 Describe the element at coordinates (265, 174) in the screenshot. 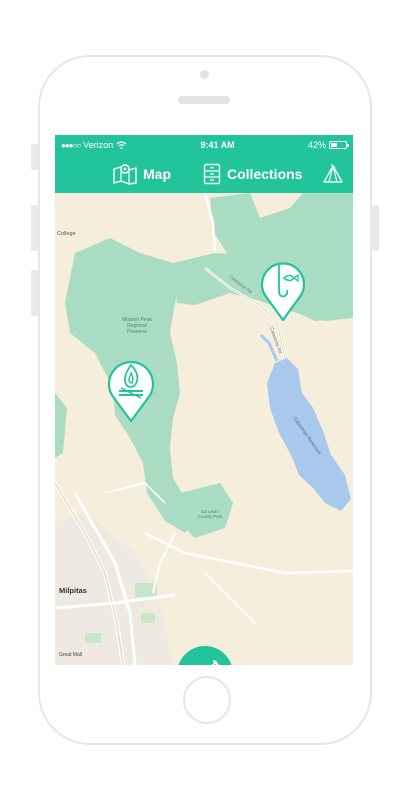

I see `tab-collections-label: Collections` at that location.